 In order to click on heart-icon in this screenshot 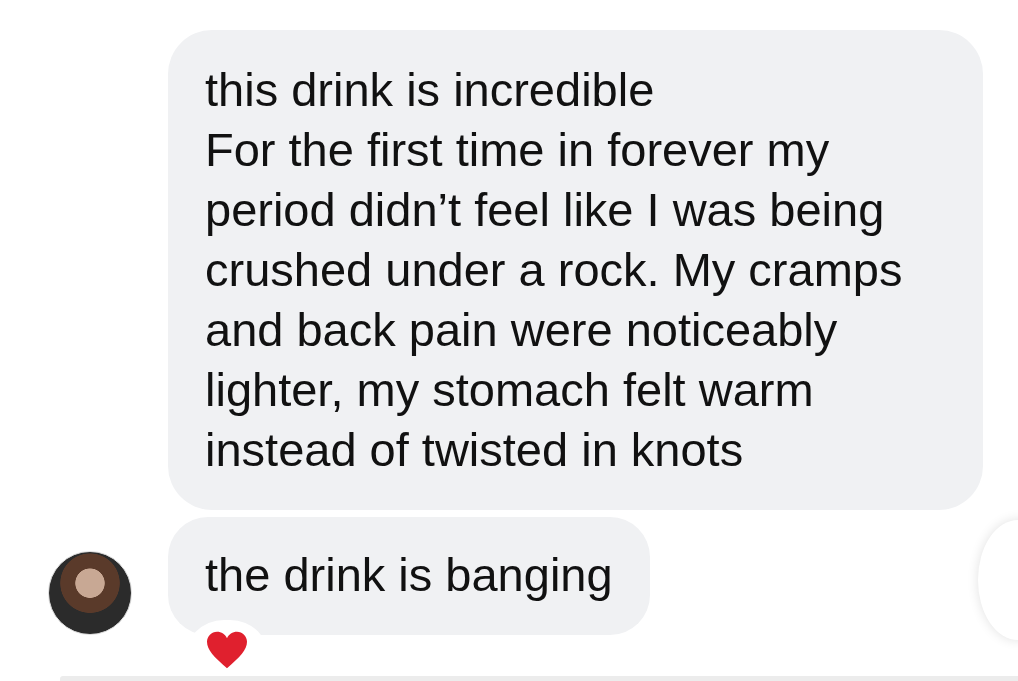, I will do `click(227, 650)`.